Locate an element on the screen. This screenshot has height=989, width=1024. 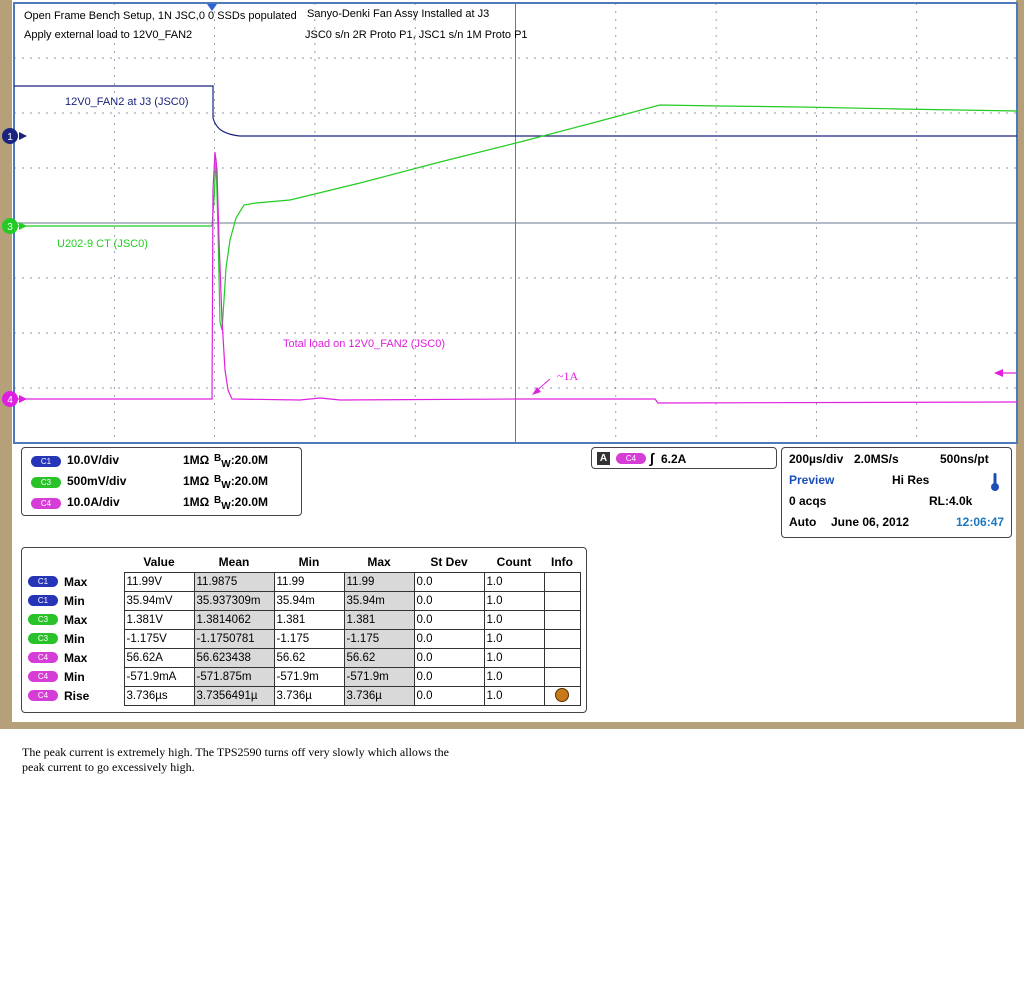
measurement-row: C3 Max 1.381V 1.3814062 1.381 1.381 0.0 1.0 is located at coordinates (303, 620).